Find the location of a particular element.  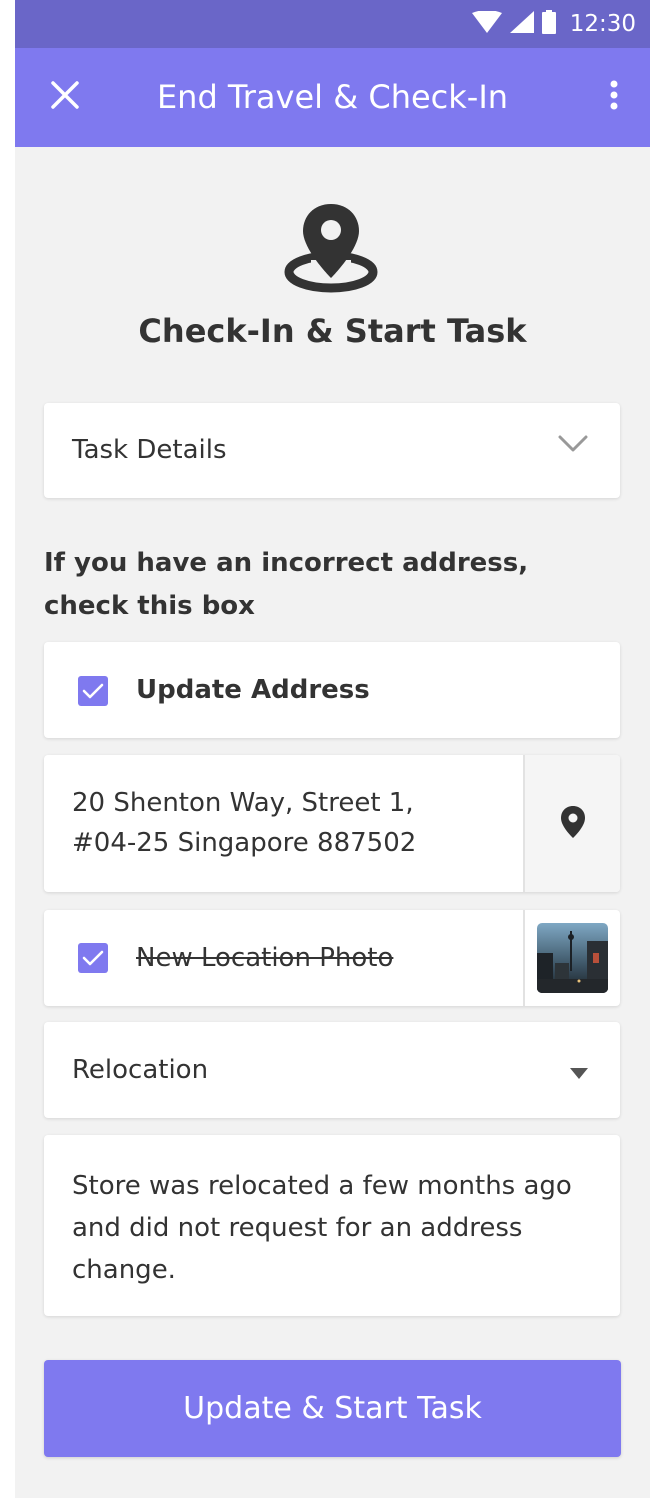

map-pin-icon is located at coordinates (573, 824).